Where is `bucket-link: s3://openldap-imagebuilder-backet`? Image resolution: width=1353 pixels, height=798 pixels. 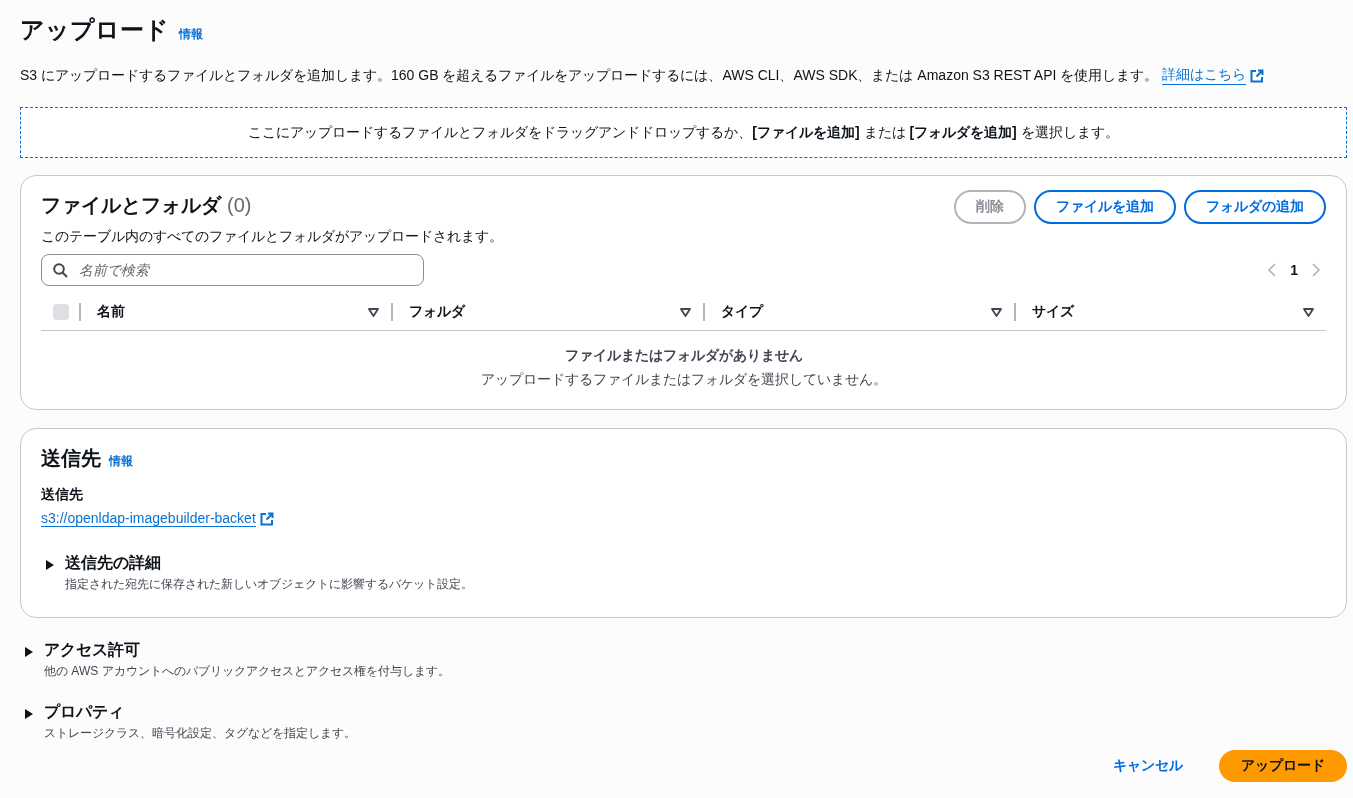
bucket-link: s3://openldap-imagebuilder-backet is located at coordinates (148, 518).